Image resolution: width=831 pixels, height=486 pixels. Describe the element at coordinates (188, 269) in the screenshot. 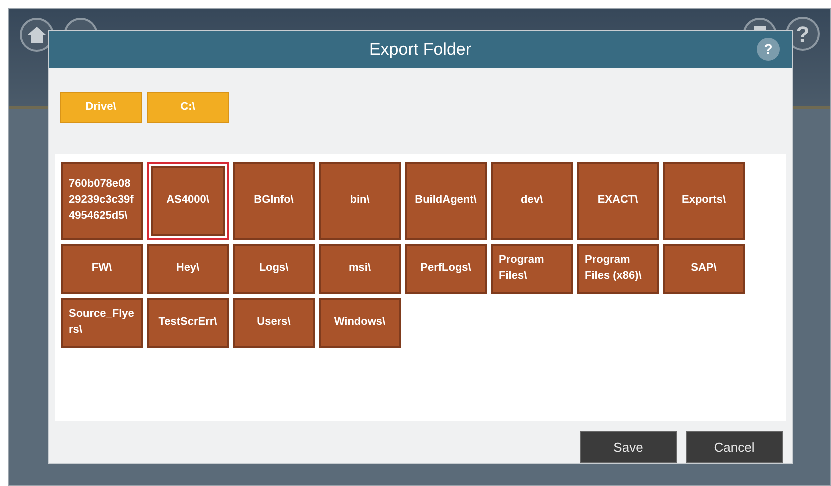

I see `folder-tile: Hey\` at that location.